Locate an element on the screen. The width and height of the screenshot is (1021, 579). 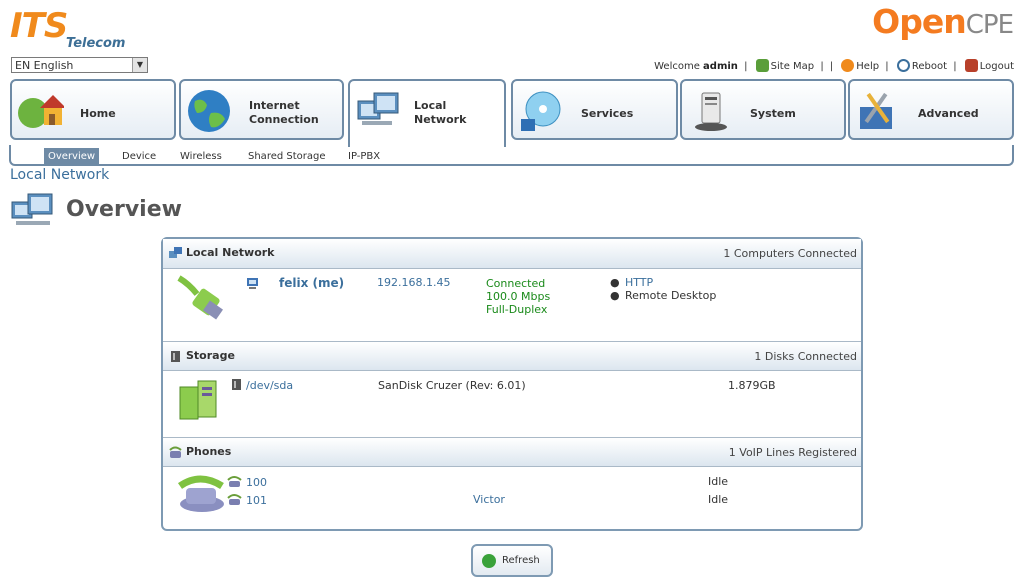
storage-summary: 1 Disks Connected is located at coordinates (805, 356).